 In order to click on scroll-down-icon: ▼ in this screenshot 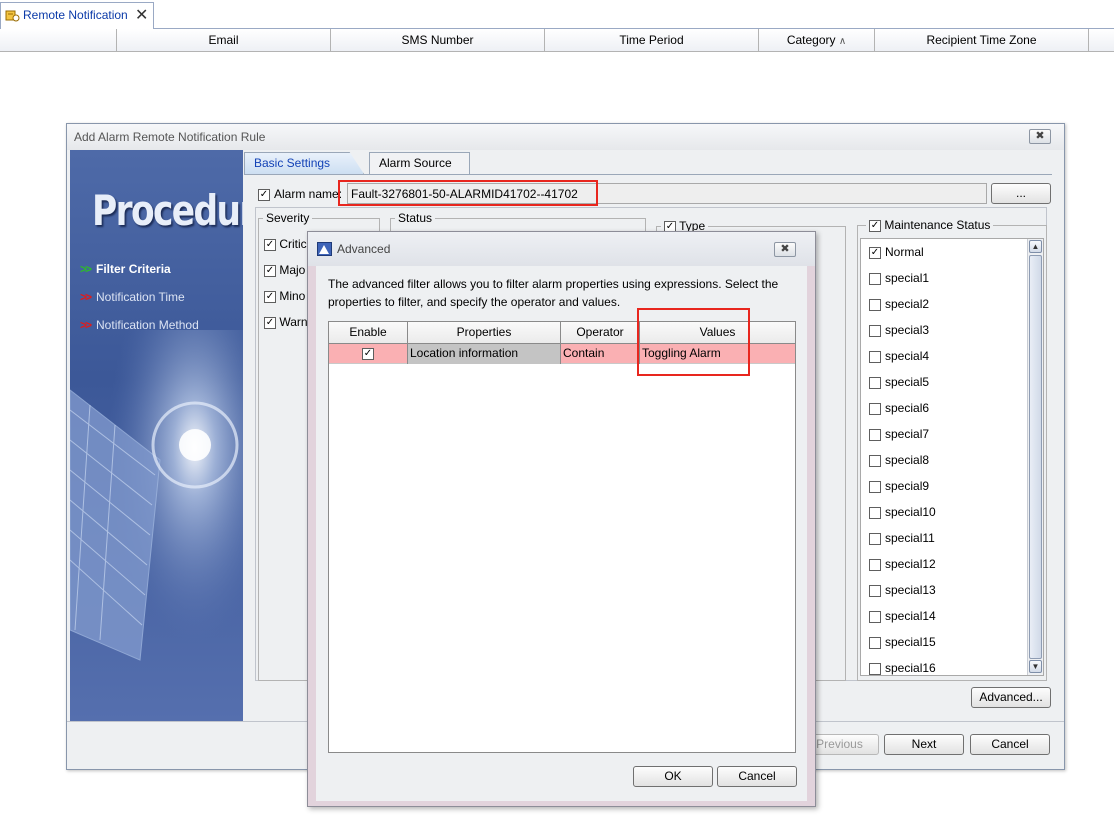, I will do `click(1035, 666)`.